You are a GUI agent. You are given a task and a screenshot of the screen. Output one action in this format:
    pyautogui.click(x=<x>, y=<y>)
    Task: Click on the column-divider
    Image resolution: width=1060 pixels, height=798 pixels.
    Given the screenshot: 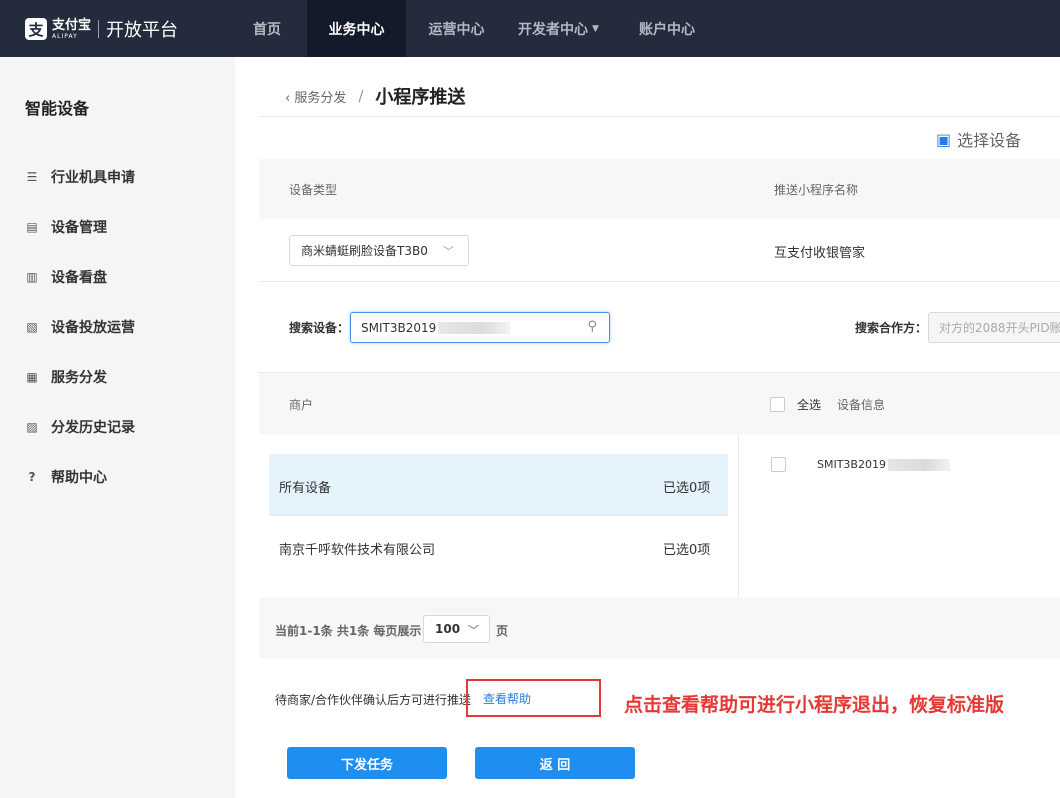 What is the action you would take?
    pyautogui.click(x=738, y=516)
    